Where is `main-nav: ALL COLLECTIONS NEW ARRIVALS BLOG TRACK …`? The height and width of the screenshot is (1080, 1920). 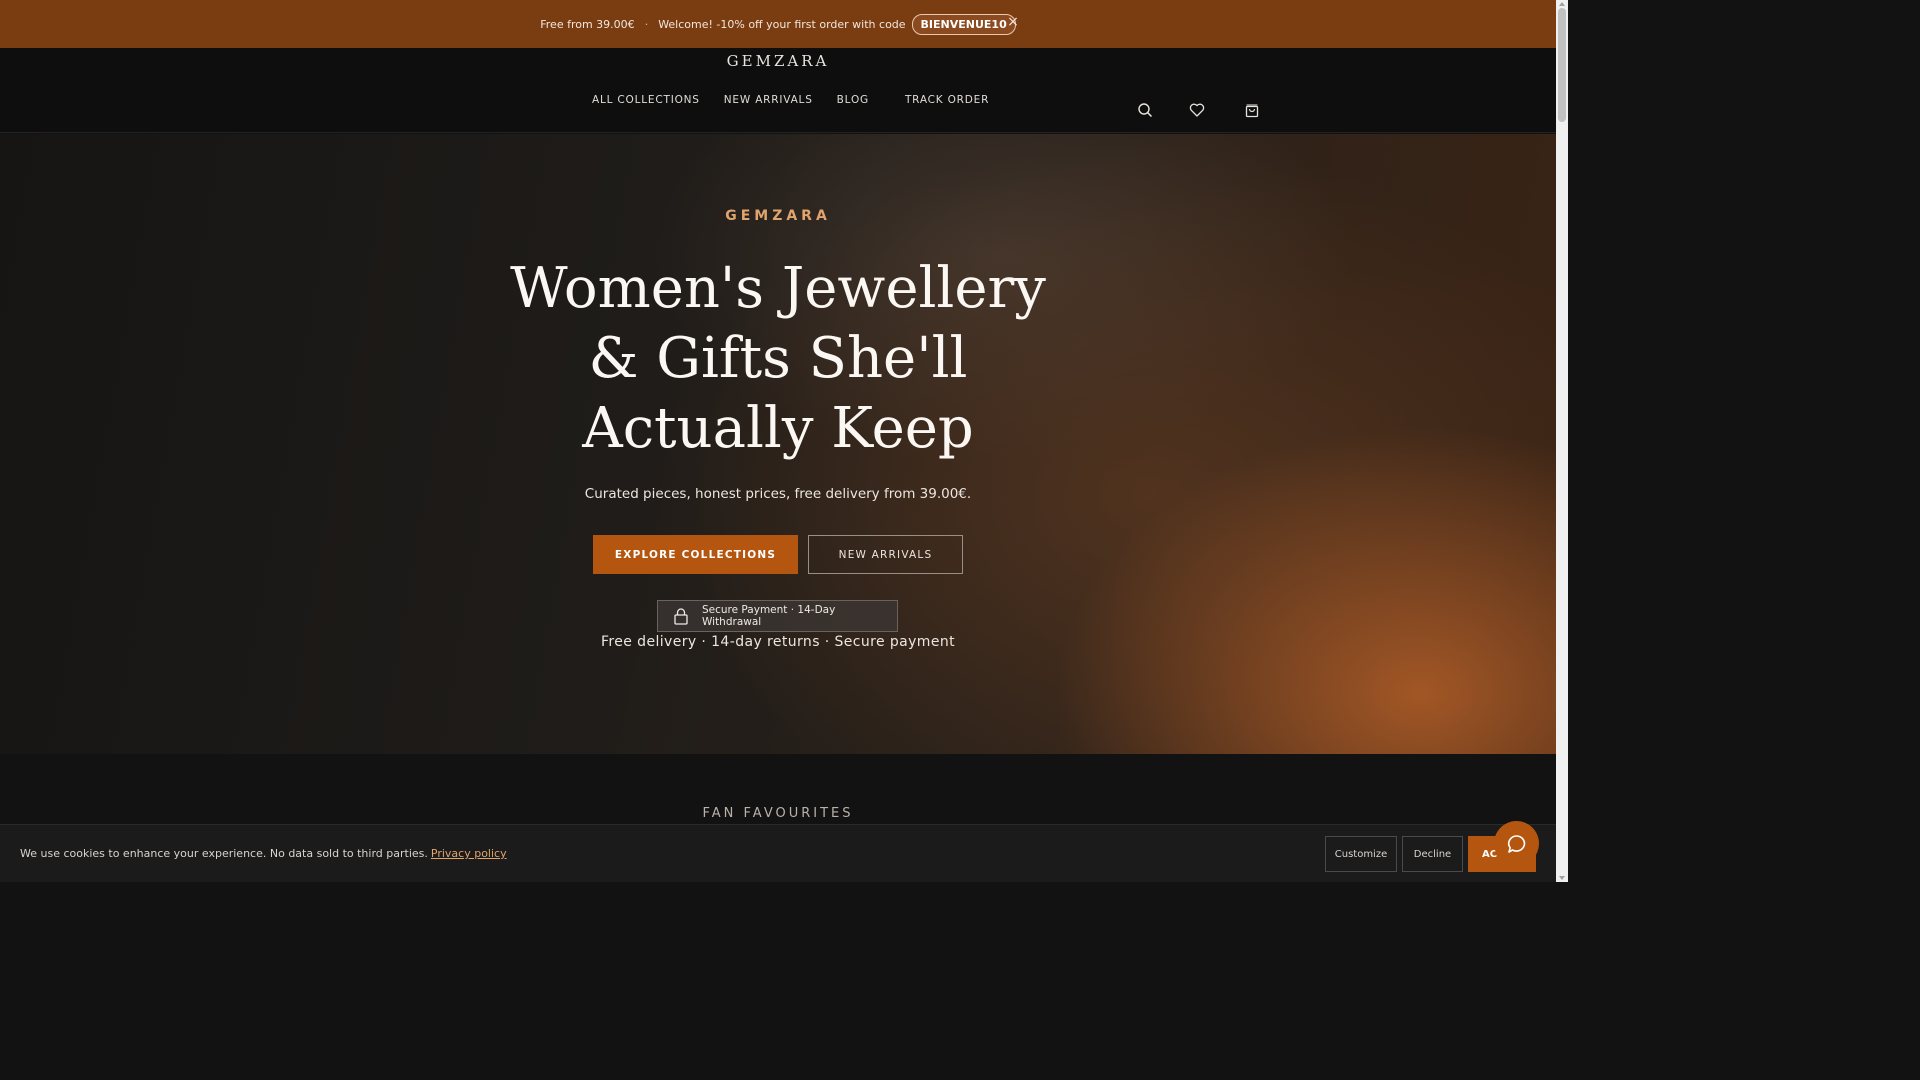
main-nav: ALL COLLECTIONS NEW ARRIVALS BLOG TRACK … is located at coordinates (802, 100).